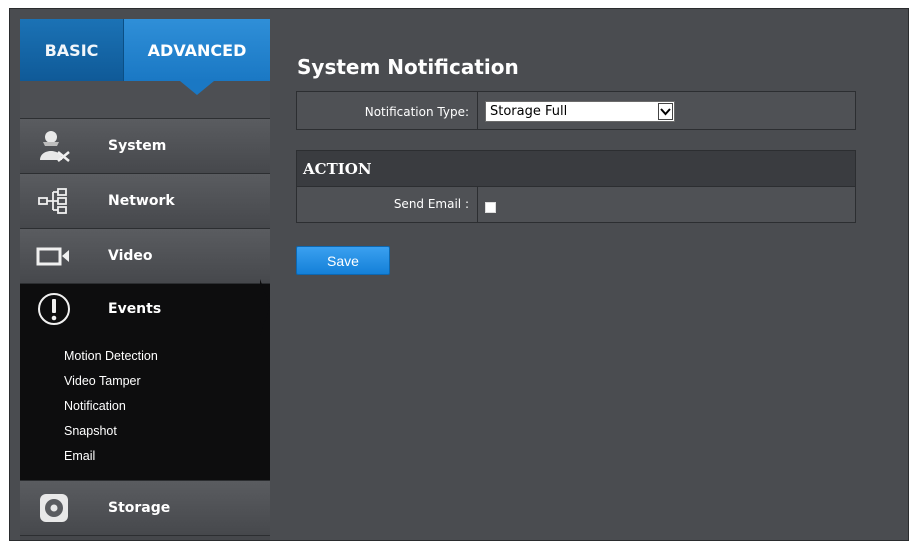 The height and width of the screenshot is (541, 909). Describe the element at coordinates (54, 146) in the screenshot. I see `user-gear-icon` at that location.